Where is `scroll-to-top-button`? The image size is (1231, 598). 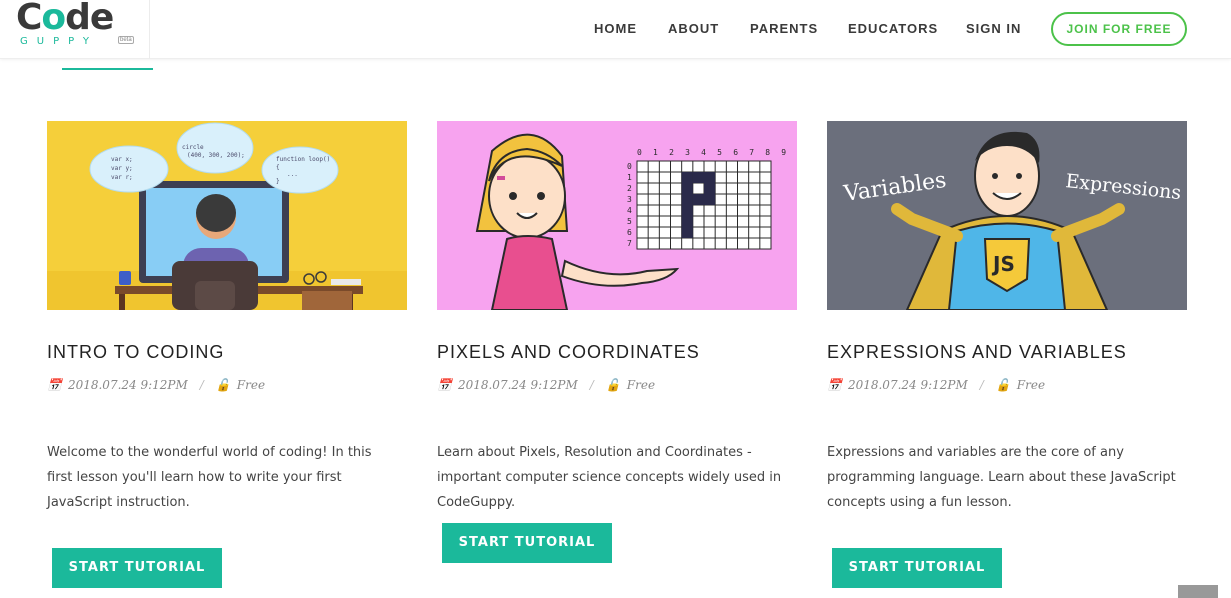
scroll-to-top-button is located at coordinates (1198, 591).